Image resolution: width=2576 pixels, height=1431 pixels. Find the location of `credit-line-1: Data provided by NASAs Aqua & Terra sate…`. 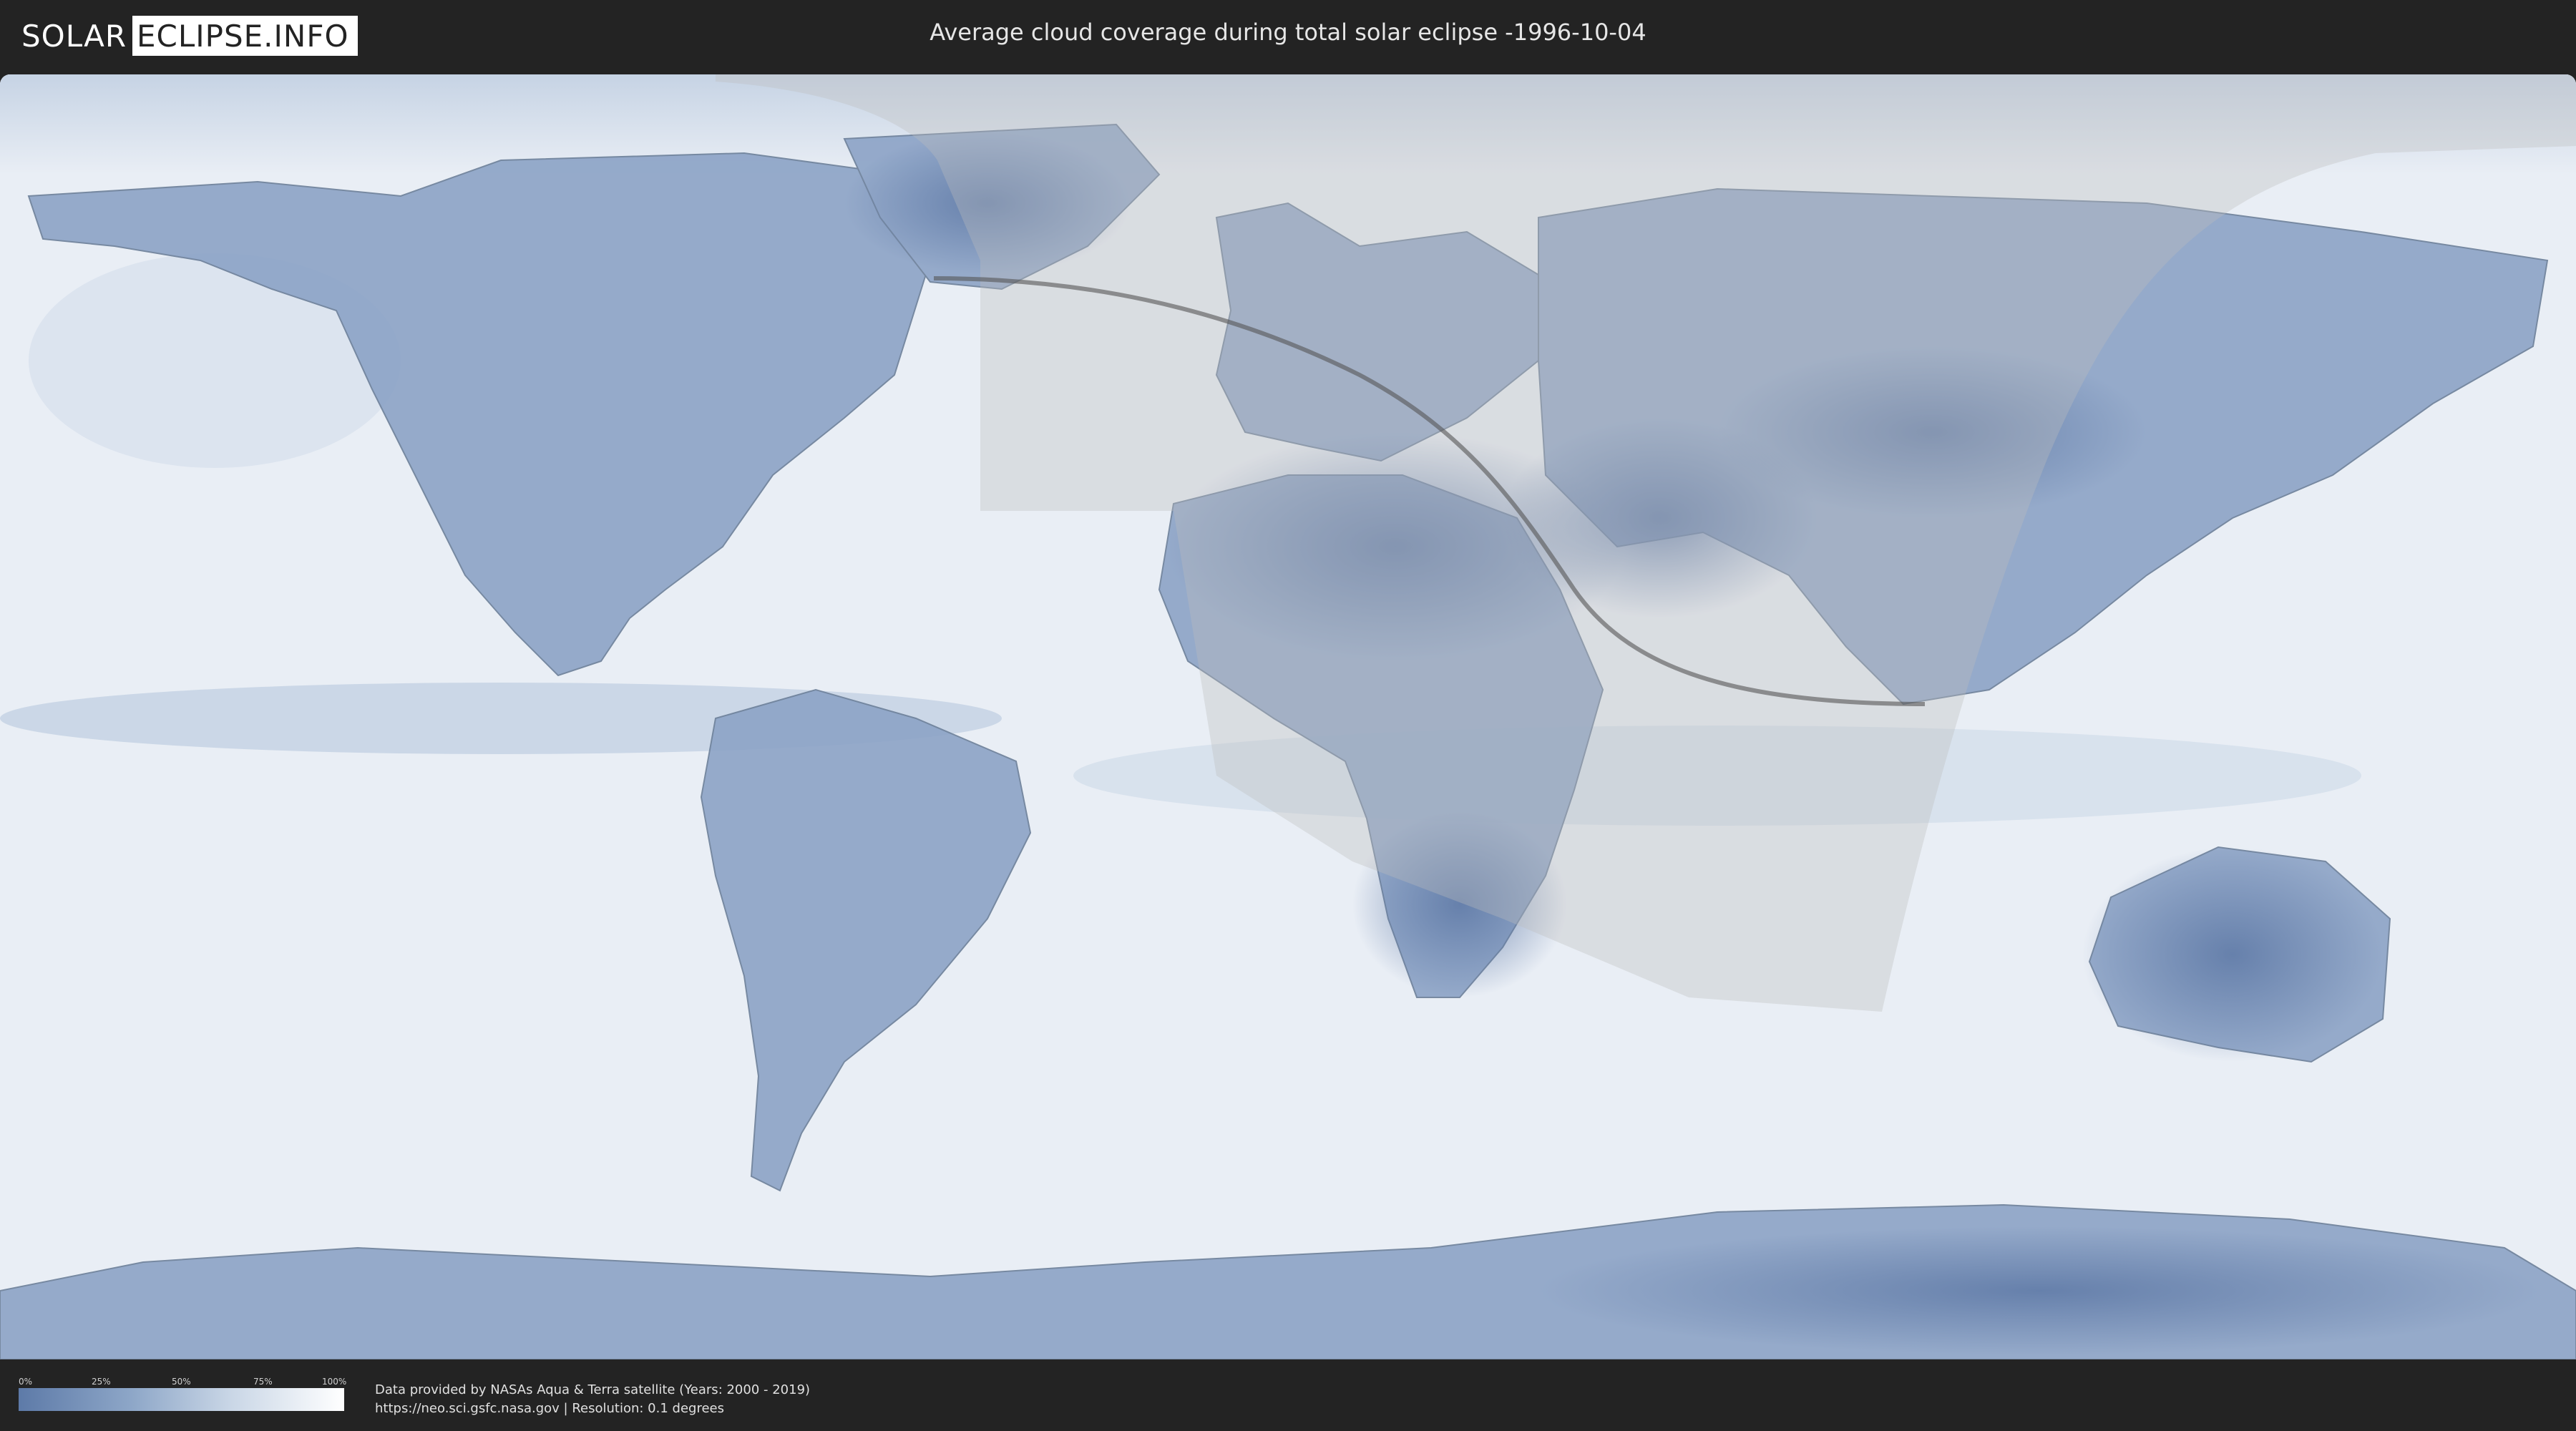

credit-line-1: Data provided by NASAs Aqua & Terra sate… is located at coordinates (593, 1389).